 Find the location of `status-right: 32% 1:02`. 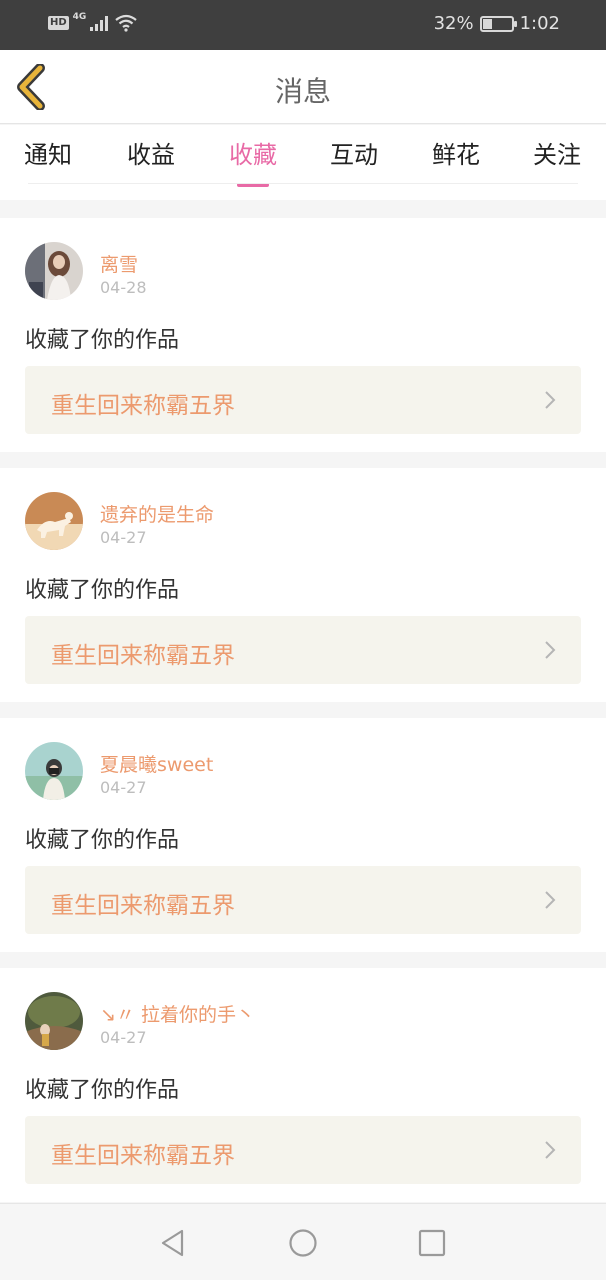

status-right: 32% 1:02 is located at coordinates (497, 23).